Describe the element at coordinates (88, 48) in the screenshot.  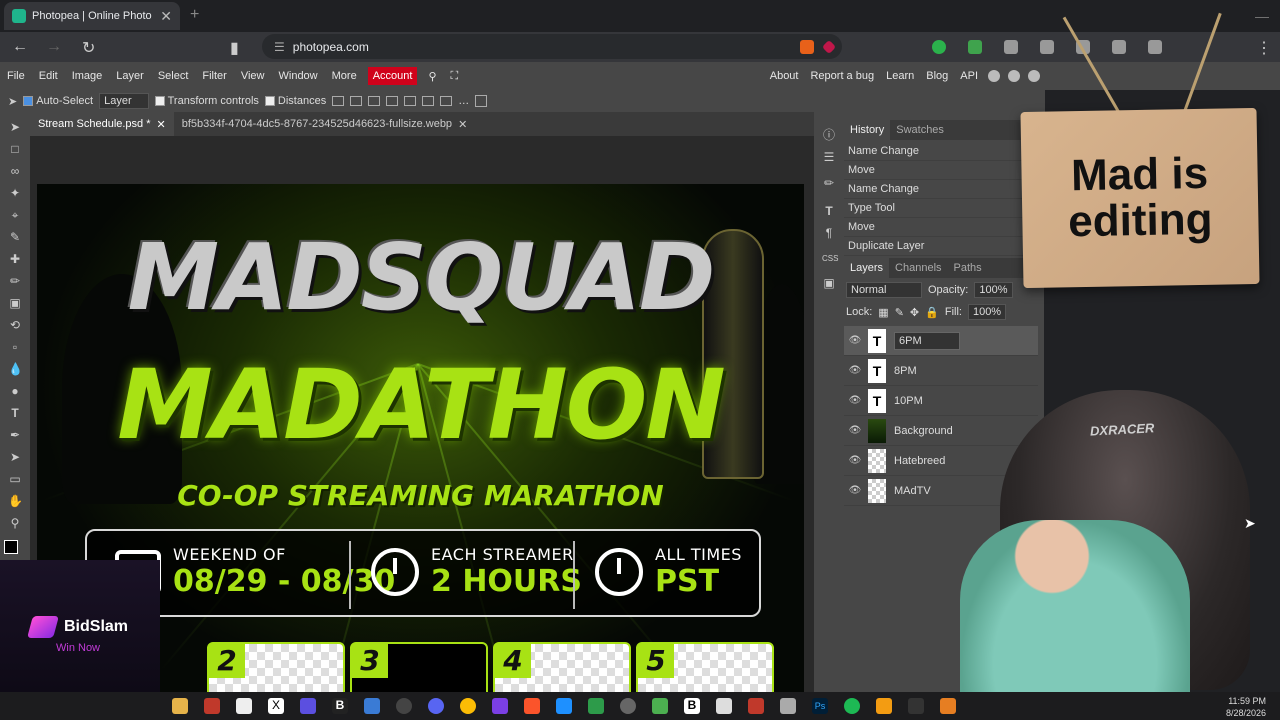
I see `reload-icon: ↻` at that location.